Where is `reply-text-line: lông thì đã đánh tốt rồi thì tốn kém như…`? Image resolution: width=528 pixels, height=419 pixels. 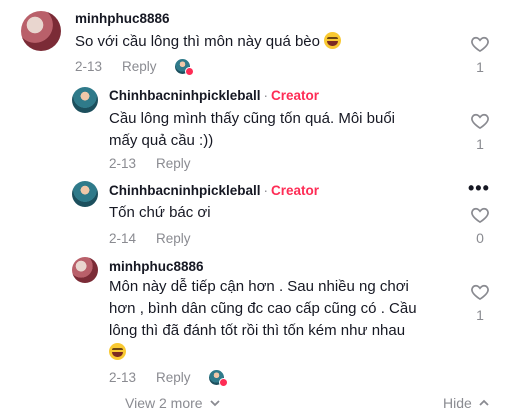 reply-text-line: lông thì đã đánh tốt rồi thì tốn kém như… is located at coordinates (257, 330).